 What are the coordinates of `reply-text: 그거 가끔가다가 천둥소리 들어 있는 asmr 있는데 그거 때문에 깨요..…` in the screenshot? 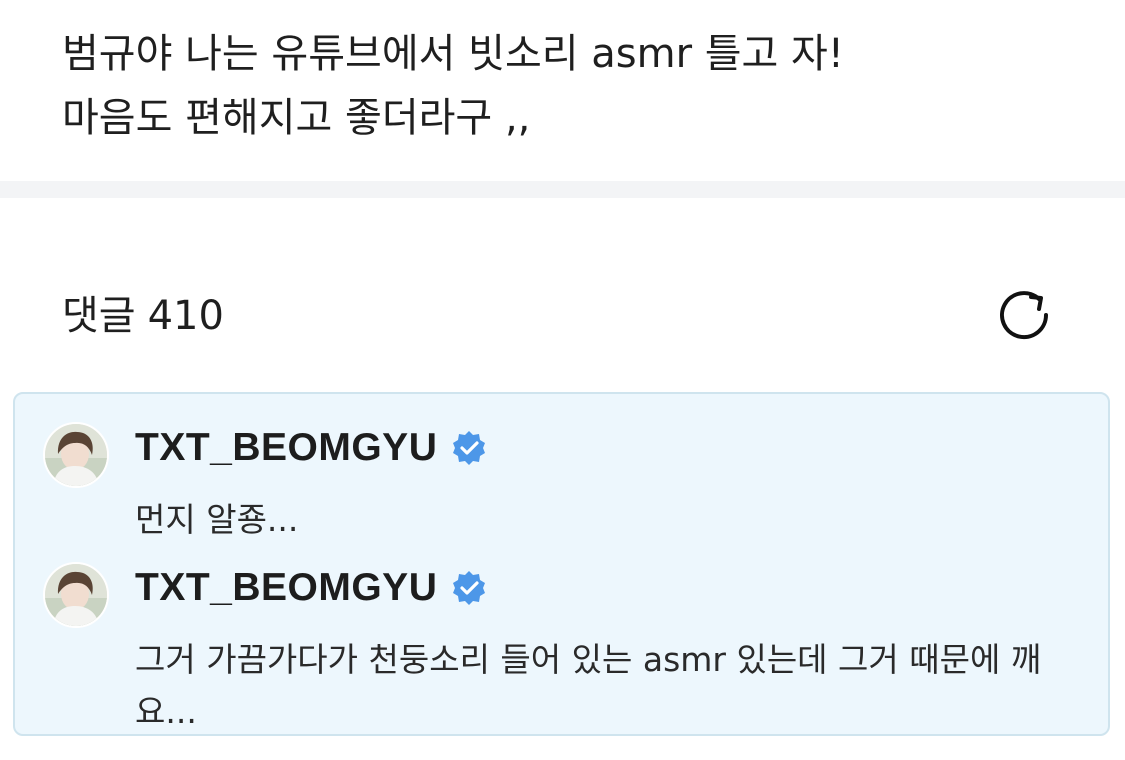 It's located at (588, 685).